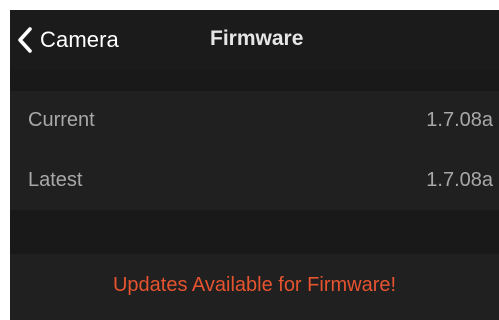 The height and width of the screenshot is (320, 499). Describe the element at coordinates (55, 180) in the screenshot. I see `latest-version-label: Latest` at that location.